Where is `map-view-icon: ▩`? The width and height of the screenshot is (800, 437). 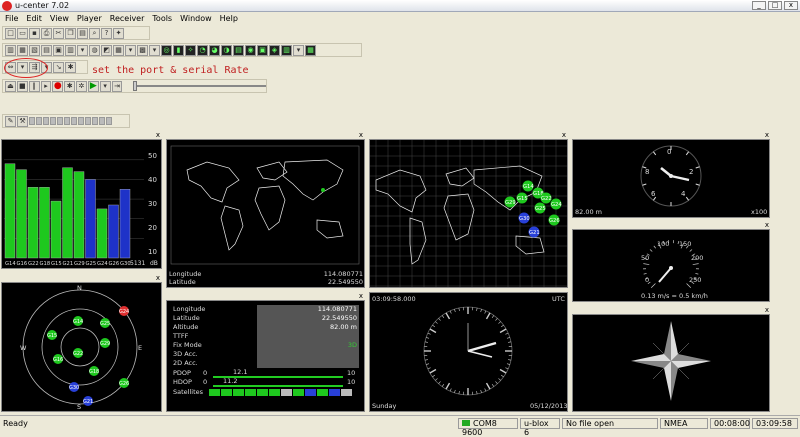 map-view-icon: ▩ is located at coordinates (142, 50).